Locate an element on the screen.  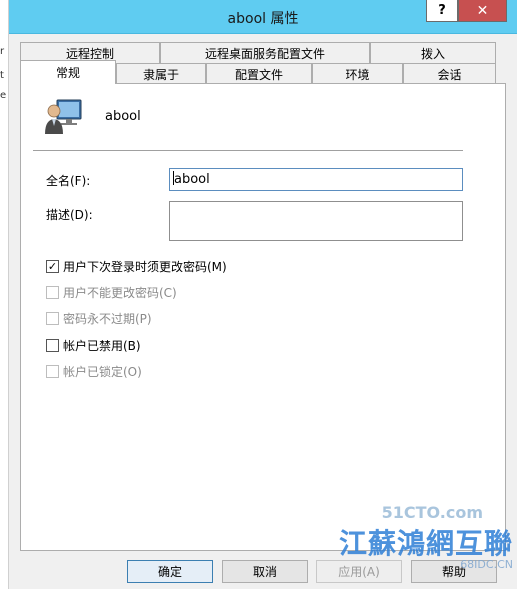
tab-profile: 配置文件 is located at coordinates (259, 73).